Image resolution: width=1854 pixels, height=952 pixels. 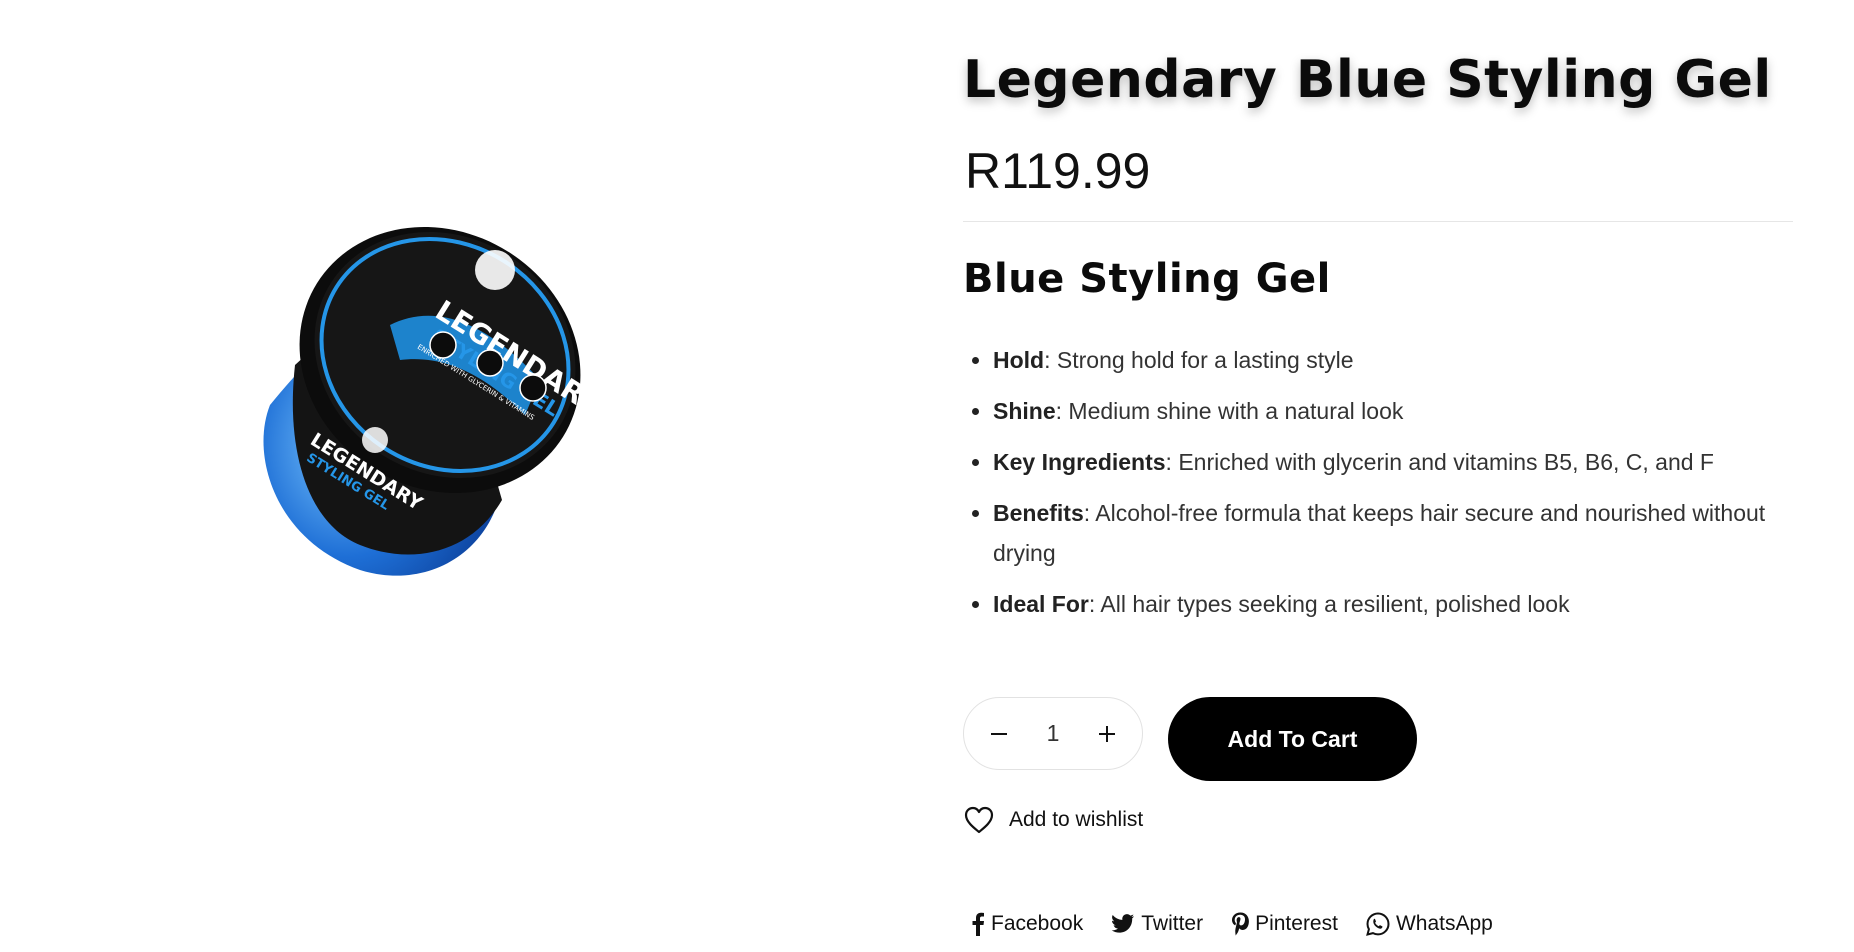 What do you see at coordinates (1172, 923) in the screenshot?
I see `twitter-label: Twitter` at bounding box center [1172, 923].